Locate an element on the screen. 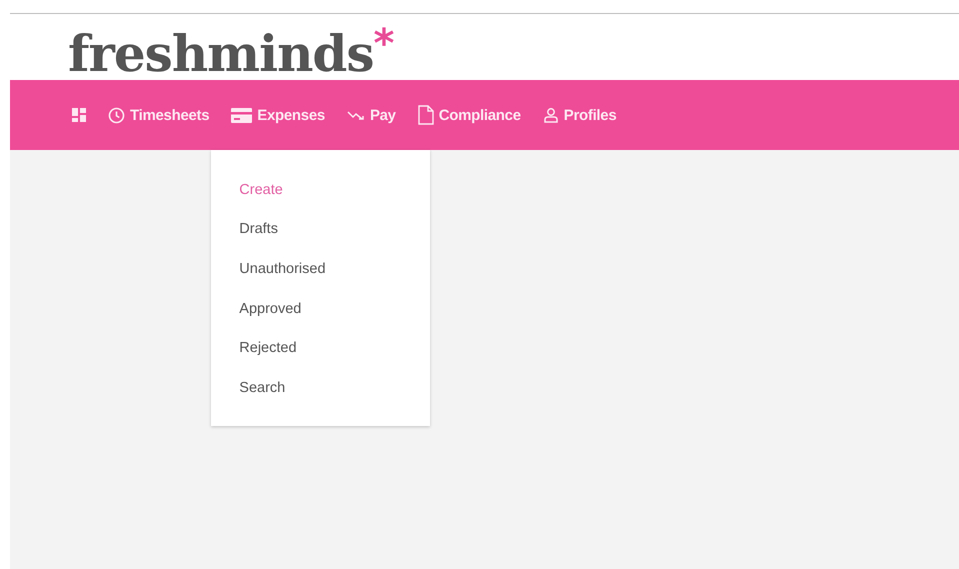 Image resolution: width=959 pixels, height=569 pixels. document-icon is located at coordinates (426, 115).